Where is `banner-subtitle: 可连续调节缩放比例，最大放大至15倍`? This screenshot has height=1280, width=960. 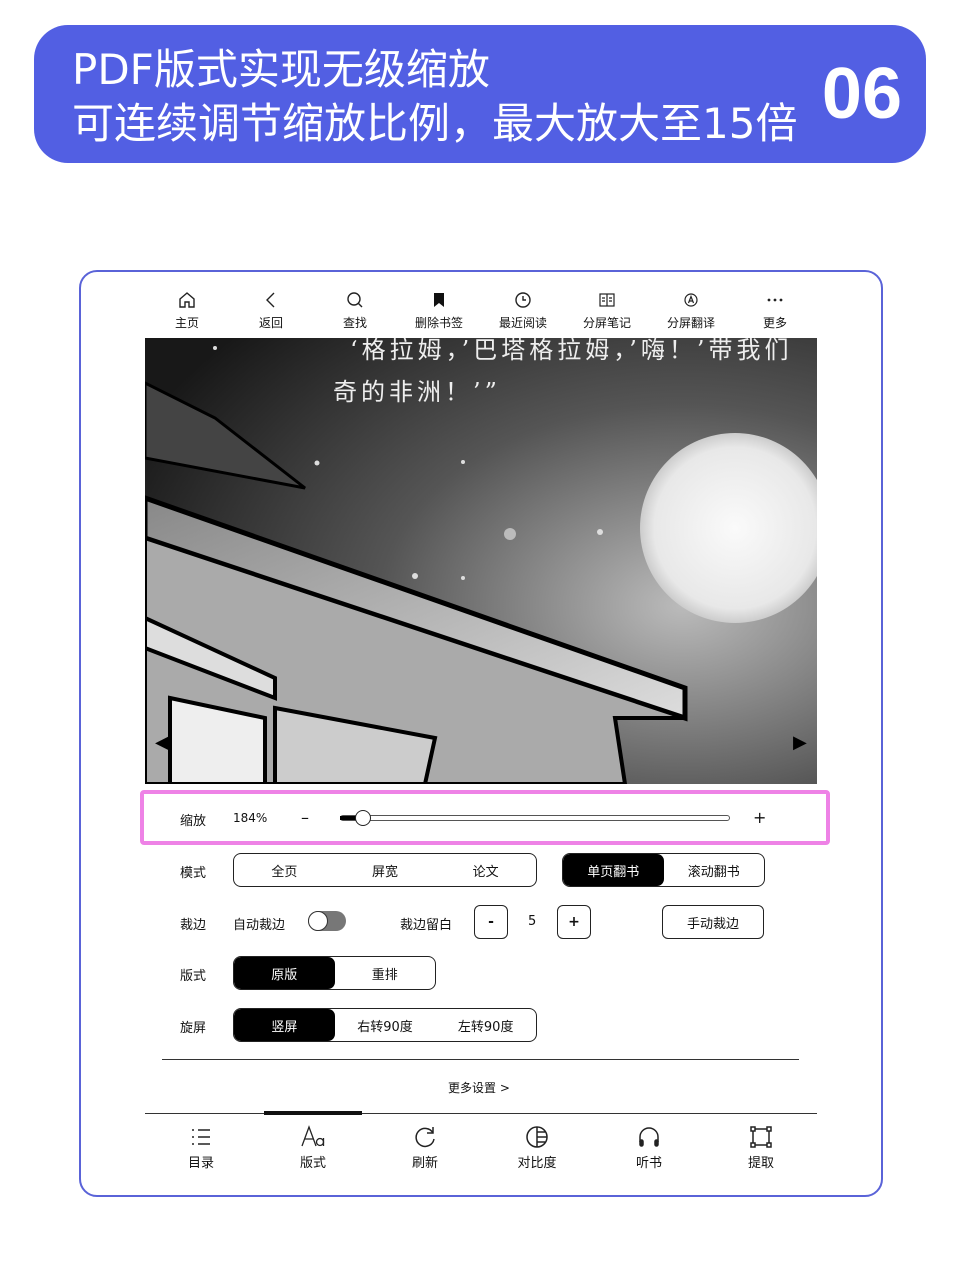 banner-subtitle: 可连续调节缩放比例，最大放大至15倍 is located at coordinates (435, 123).